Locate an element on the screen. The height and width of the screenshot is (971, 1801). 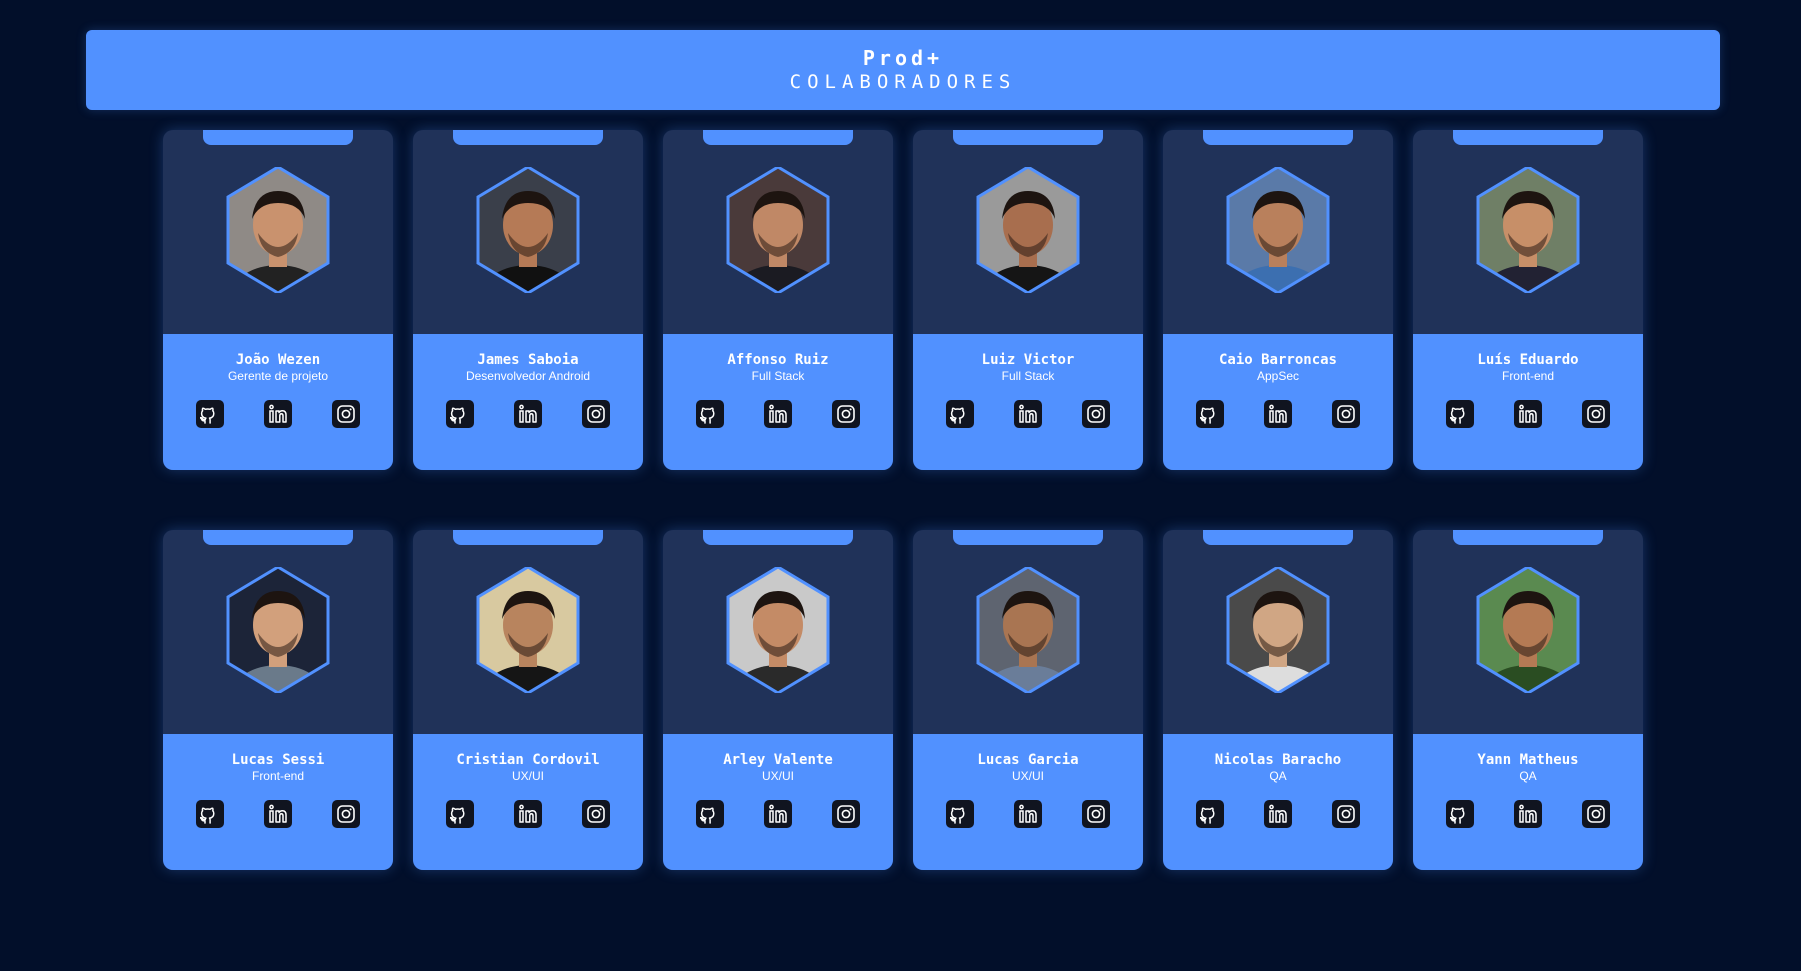
page-subtitle: COLABORADORES is located at coordinates (903, 82).